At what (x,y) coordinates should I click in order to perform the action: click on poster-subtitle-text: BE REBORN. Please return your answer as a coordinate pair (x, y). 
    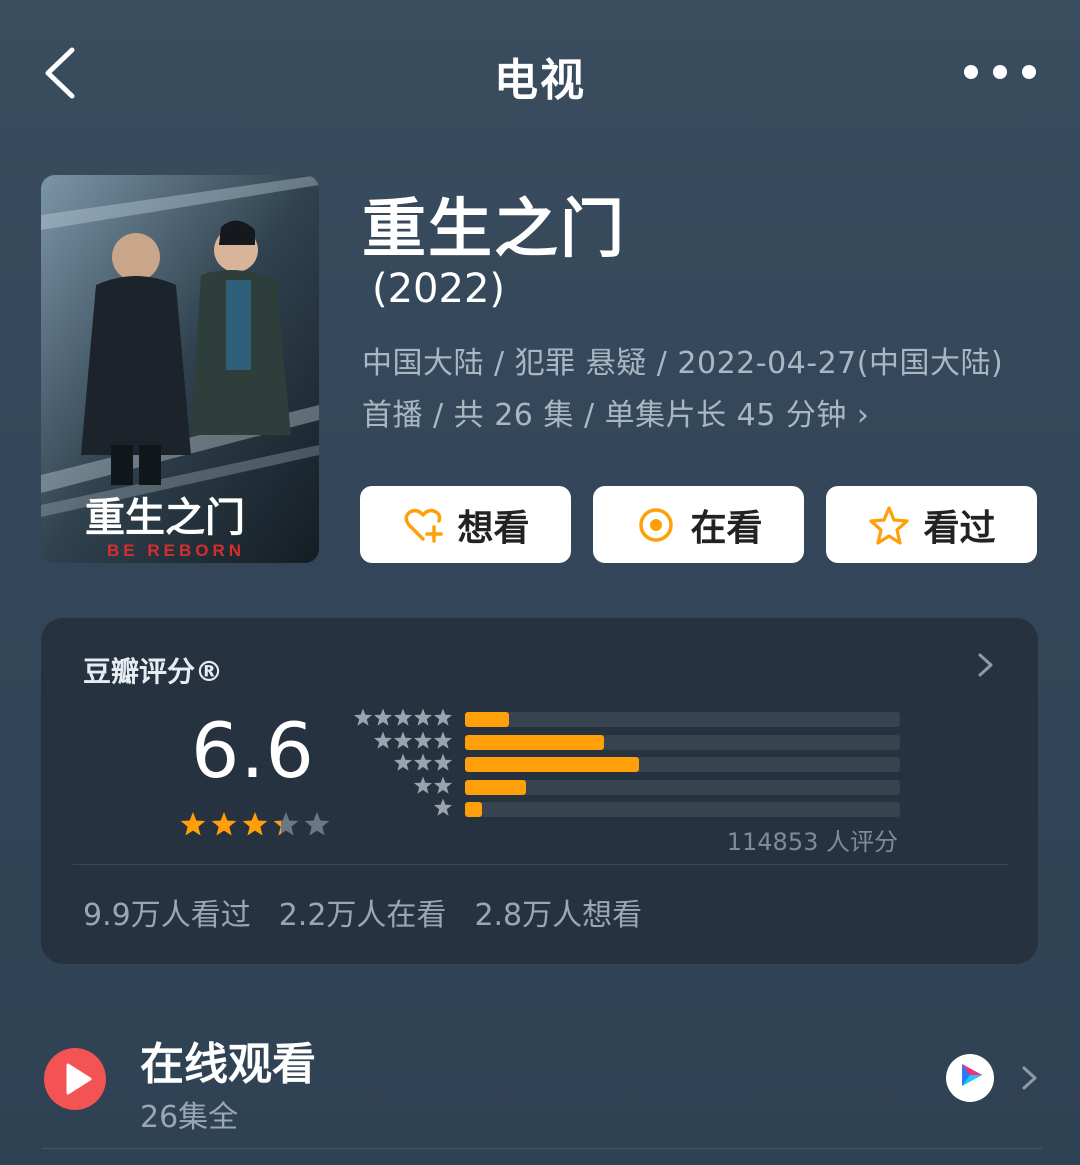
    Looking at the image, I should click on (176, 550).